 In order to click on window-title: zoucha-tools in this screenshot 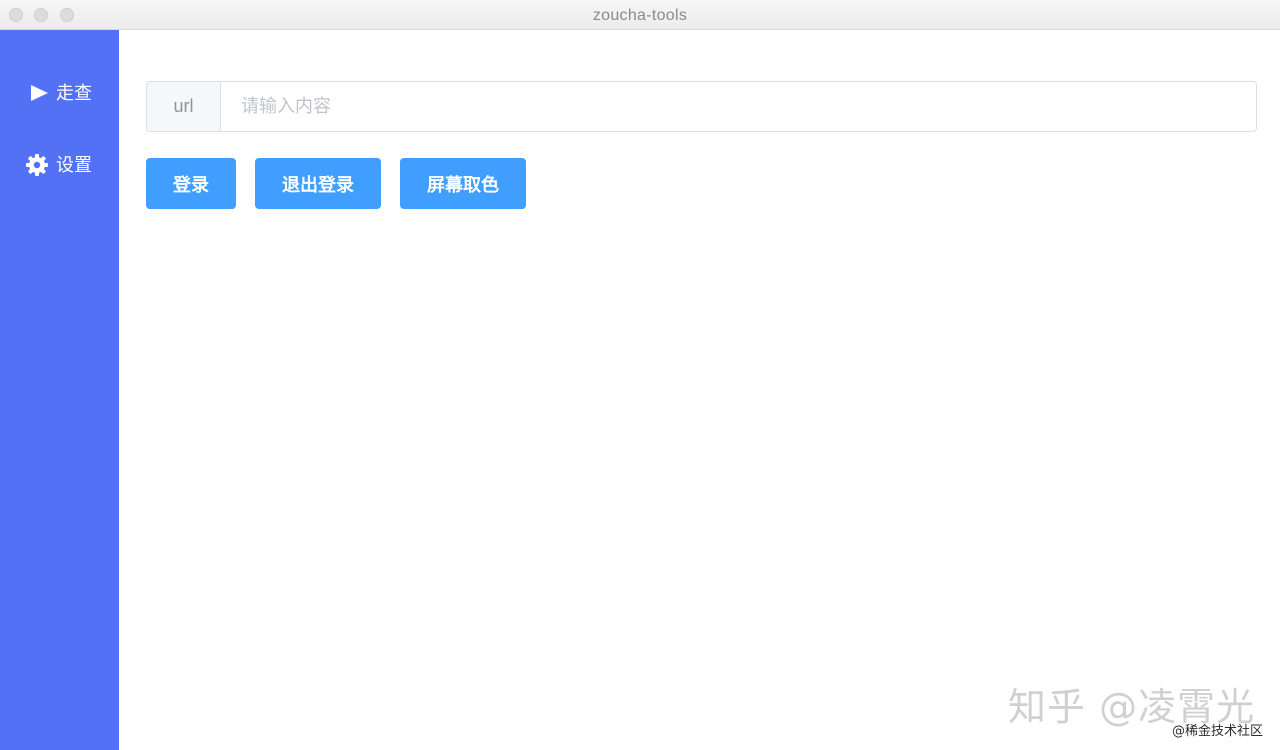, I will do `click(640, 15)`.